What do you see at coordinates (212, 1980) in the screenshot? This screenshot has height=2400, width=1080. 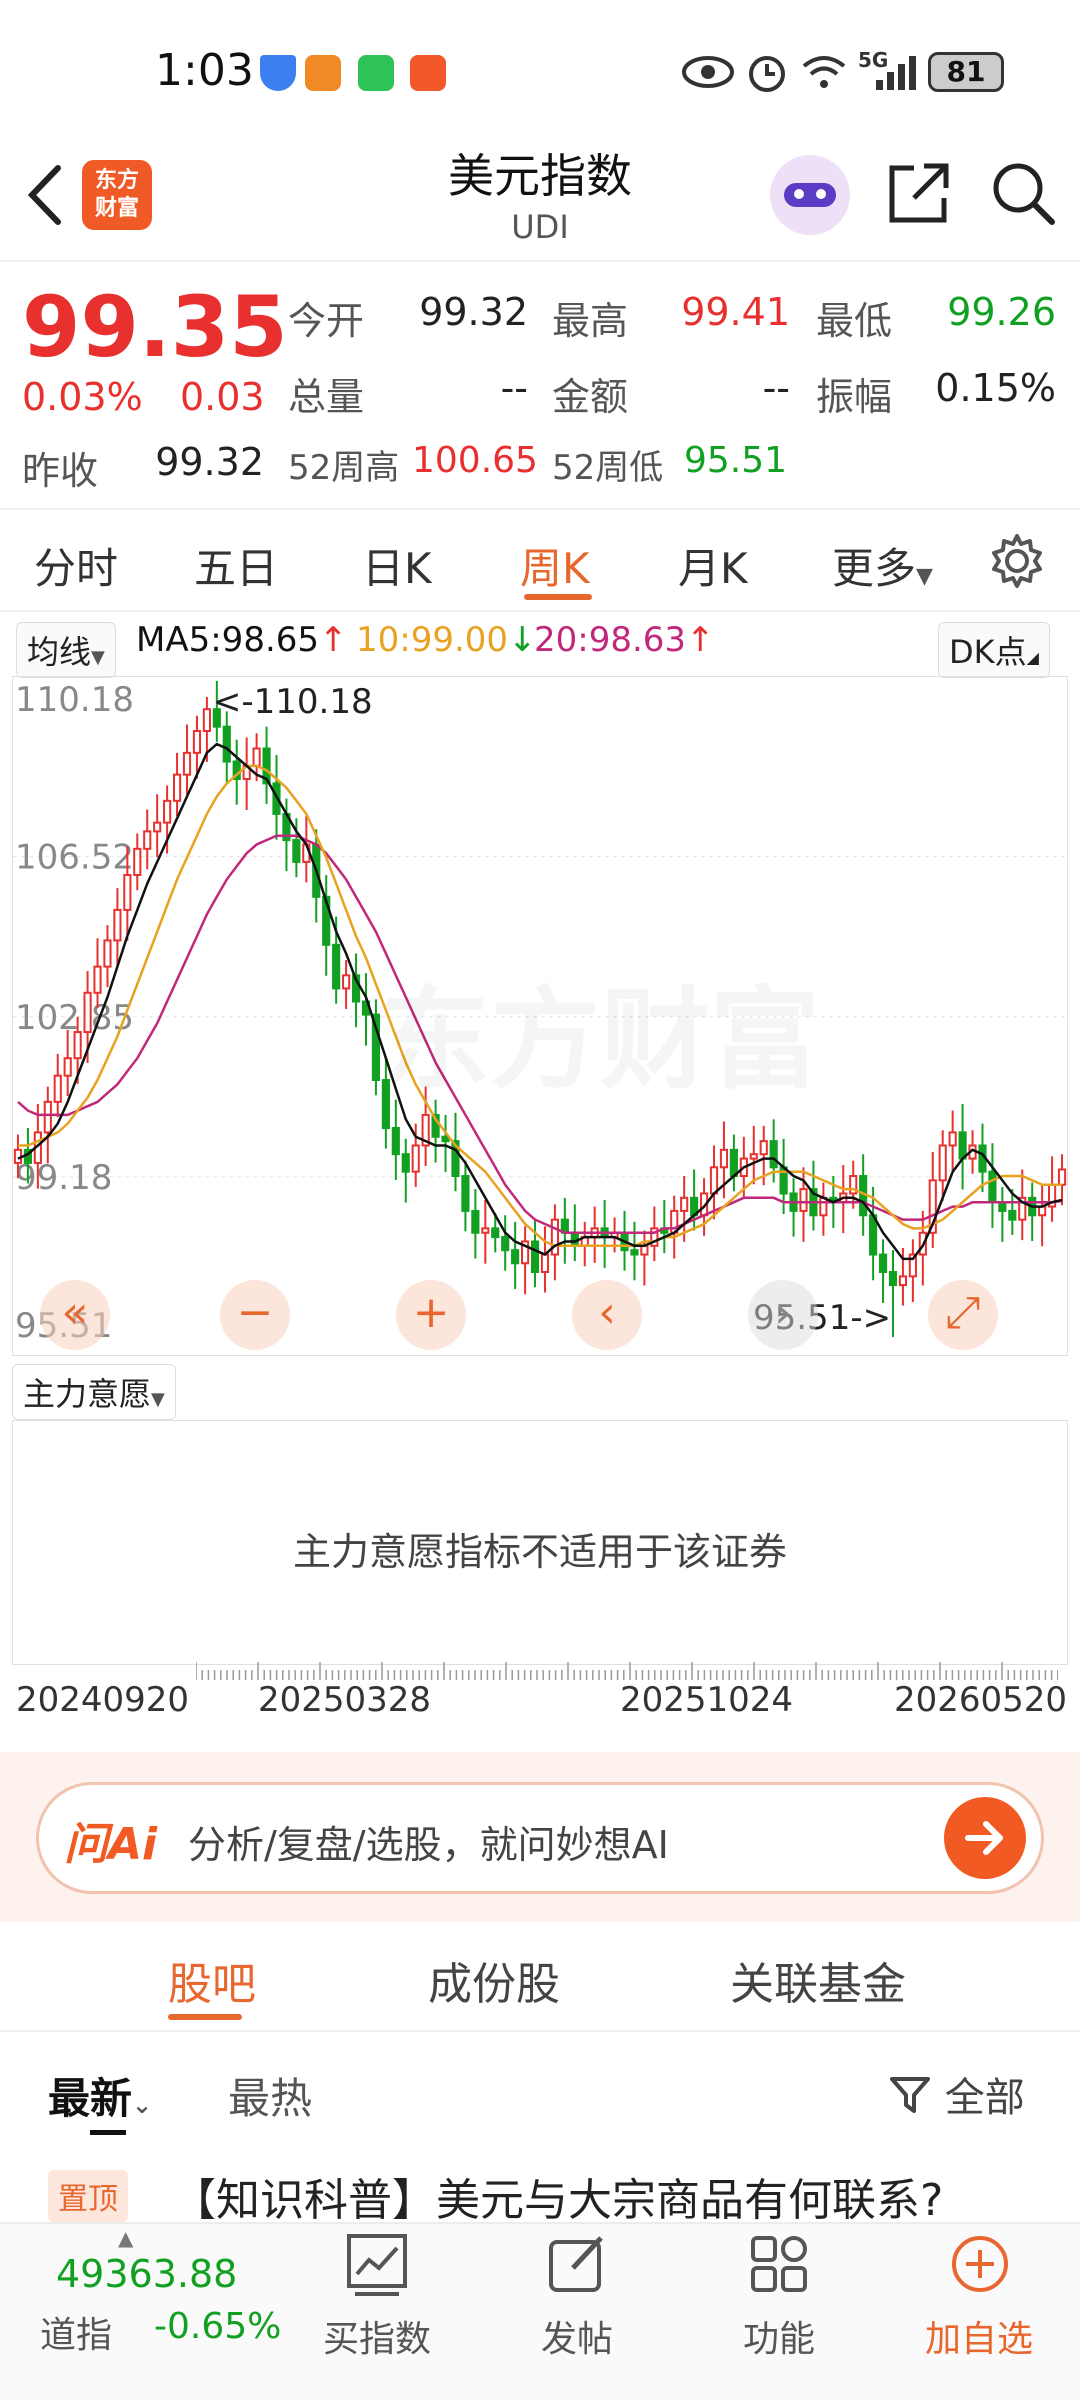 I see `tab-stock-forum: 股吧` at bounding box center [212, 1980].